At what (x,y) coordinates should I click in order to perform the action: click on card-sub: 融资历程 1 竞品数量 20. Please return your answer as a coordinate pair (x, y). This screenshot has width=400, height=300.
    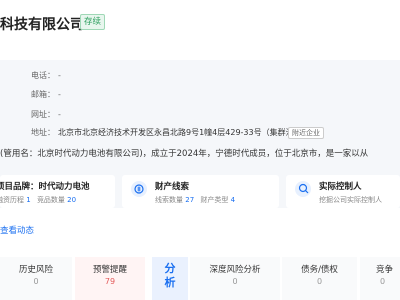
    Looking at the image, I should click on (38, 200).